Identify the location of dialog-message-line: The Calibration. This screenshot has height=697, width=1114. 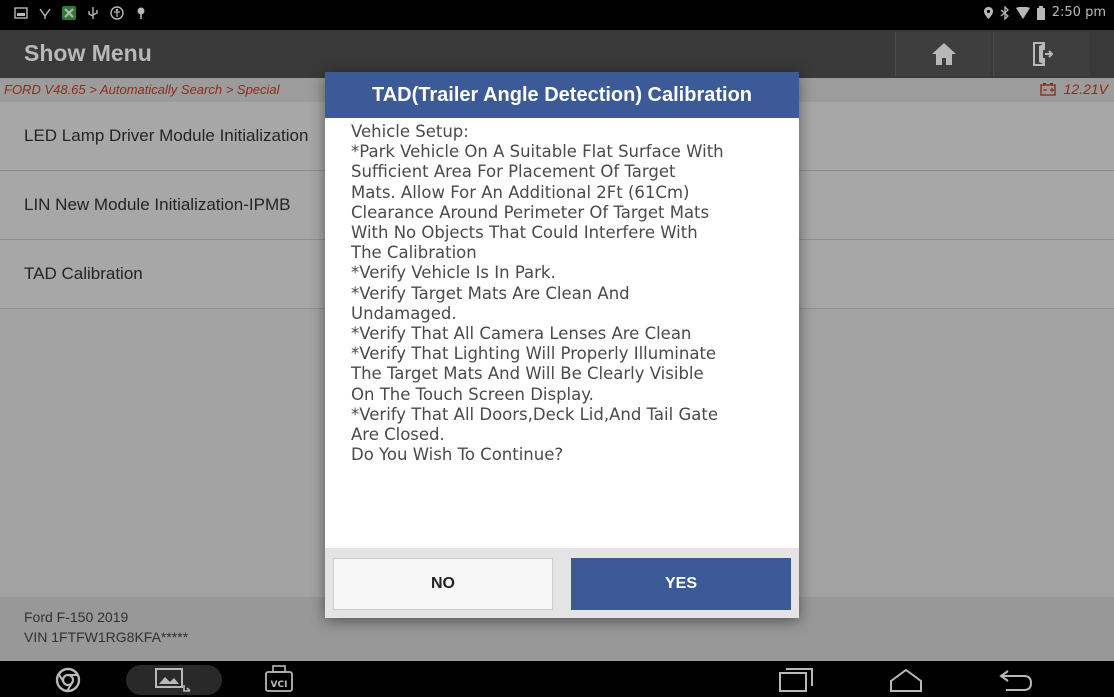
(414, 253).